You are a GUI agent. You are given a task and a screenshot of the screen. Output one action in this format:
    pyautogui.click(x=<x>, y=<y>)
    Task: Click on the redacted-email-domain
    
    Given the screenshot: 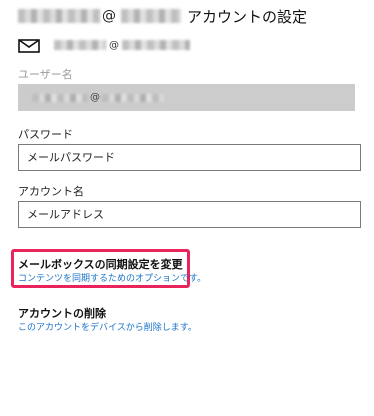 What is the action you would take?
    pyautogui.click(x=156, y=45)
    